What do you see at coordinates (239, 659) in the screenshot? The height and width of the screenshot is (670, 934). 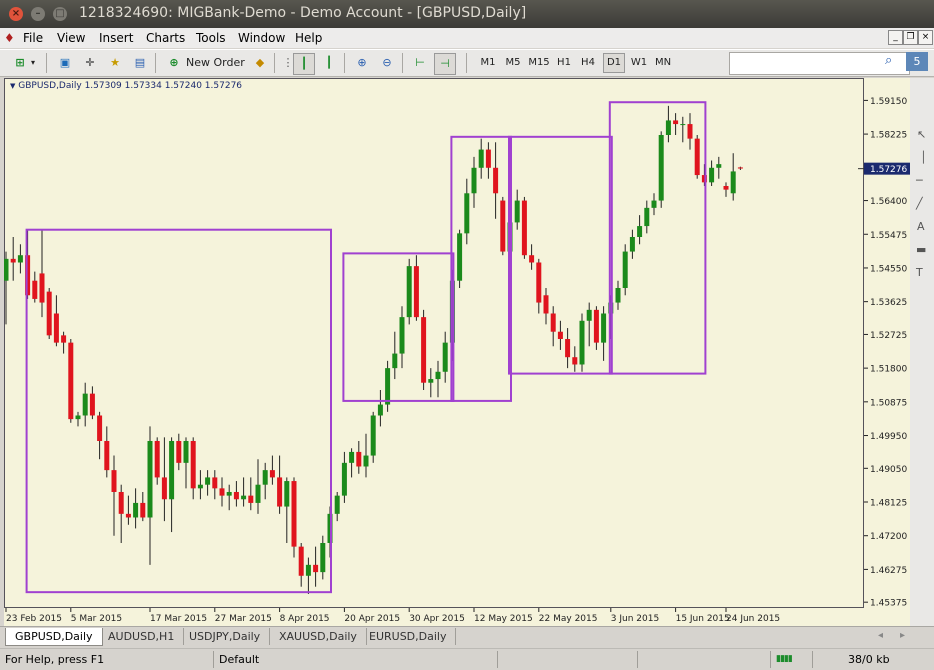 I see `status-profile: Default` at bounding box center [239, 659].